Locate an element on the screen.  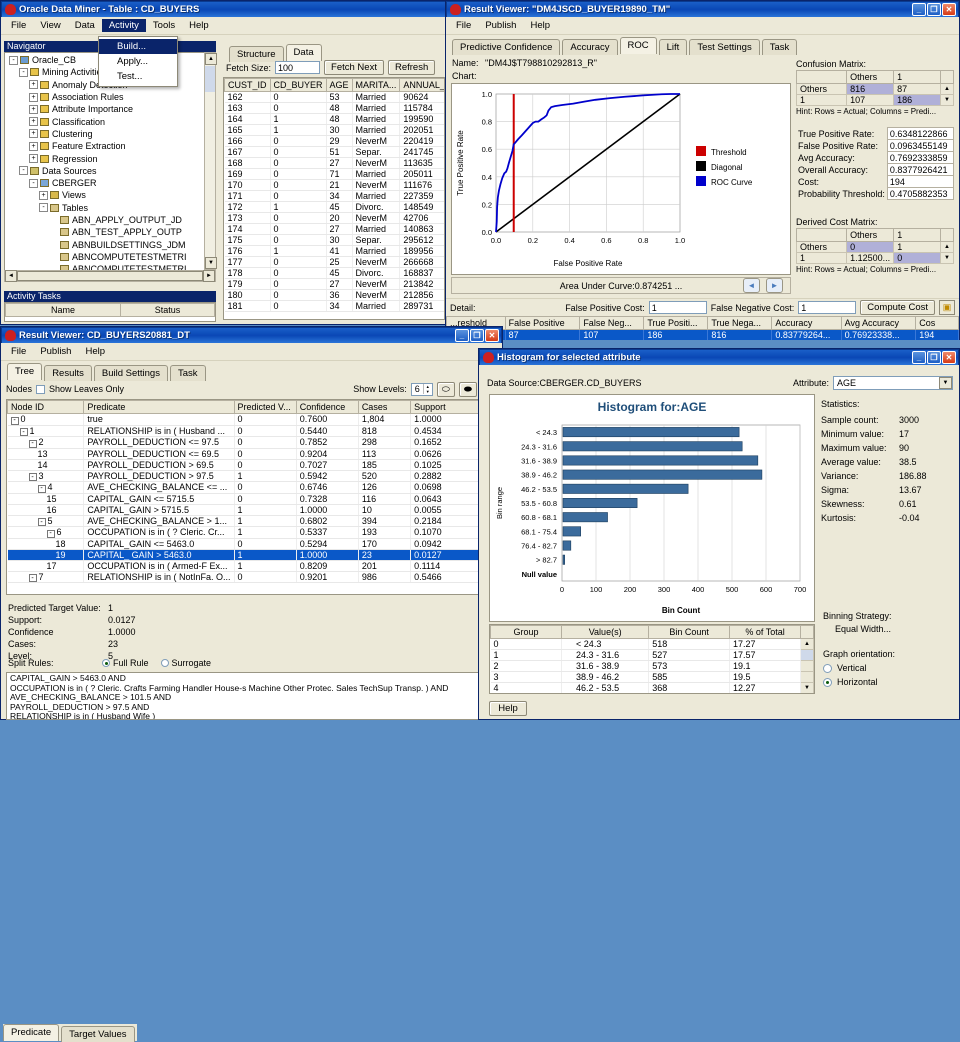
graph-orientation-block: Graph orientation: Vertical Horizontal is located at coordinates (859, 668).